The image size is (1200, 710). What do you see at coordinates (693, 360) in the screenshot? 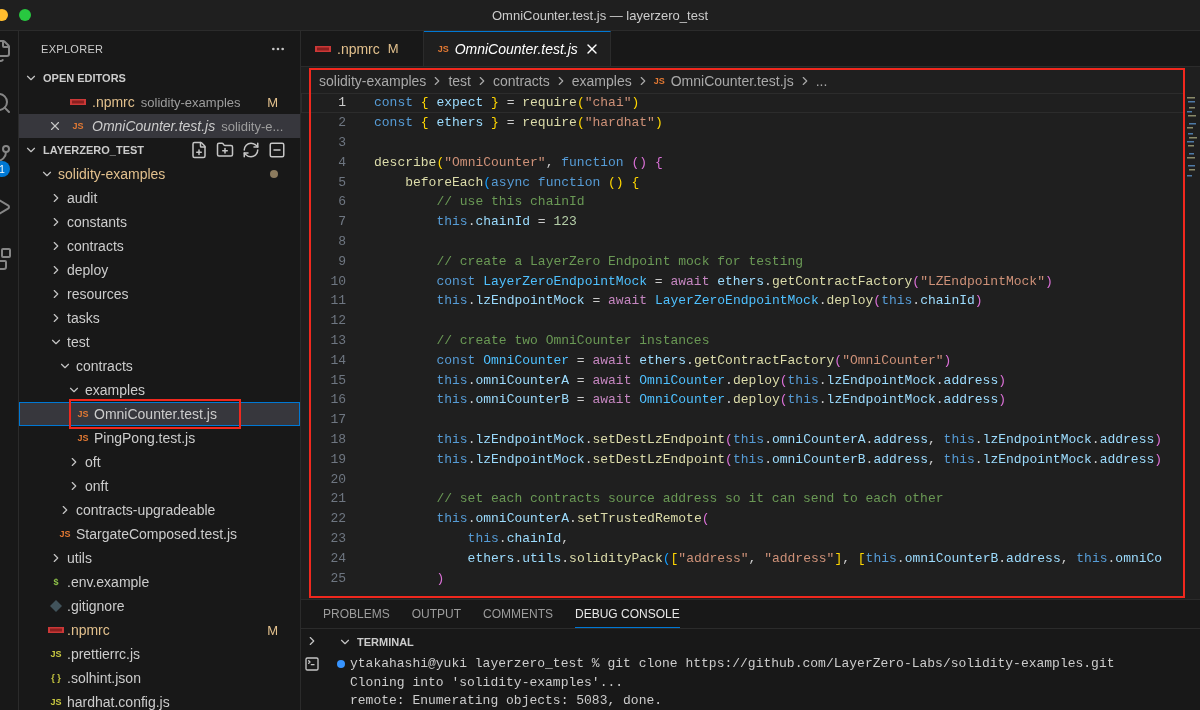
I see `code-line: const OmniCounter = await ethers.getContractFactory("OmniCounter")` at bounding box center [693, 360].